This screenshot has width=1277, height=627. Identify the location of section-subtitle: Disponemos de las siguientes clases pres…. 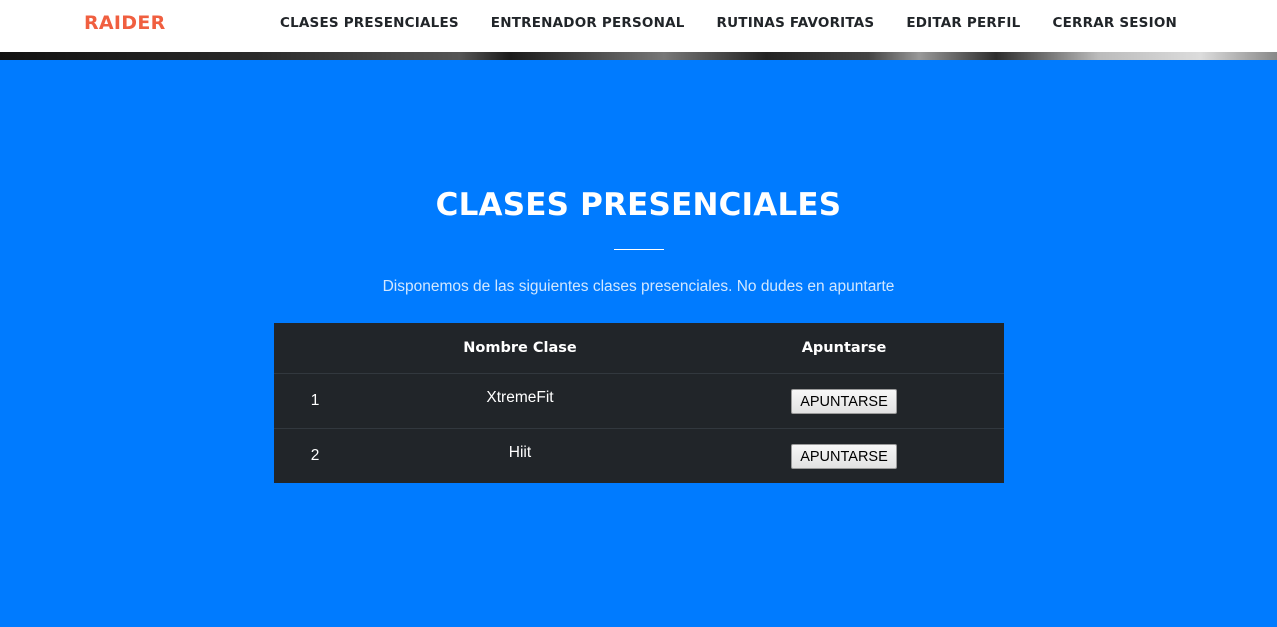
(638, 286).